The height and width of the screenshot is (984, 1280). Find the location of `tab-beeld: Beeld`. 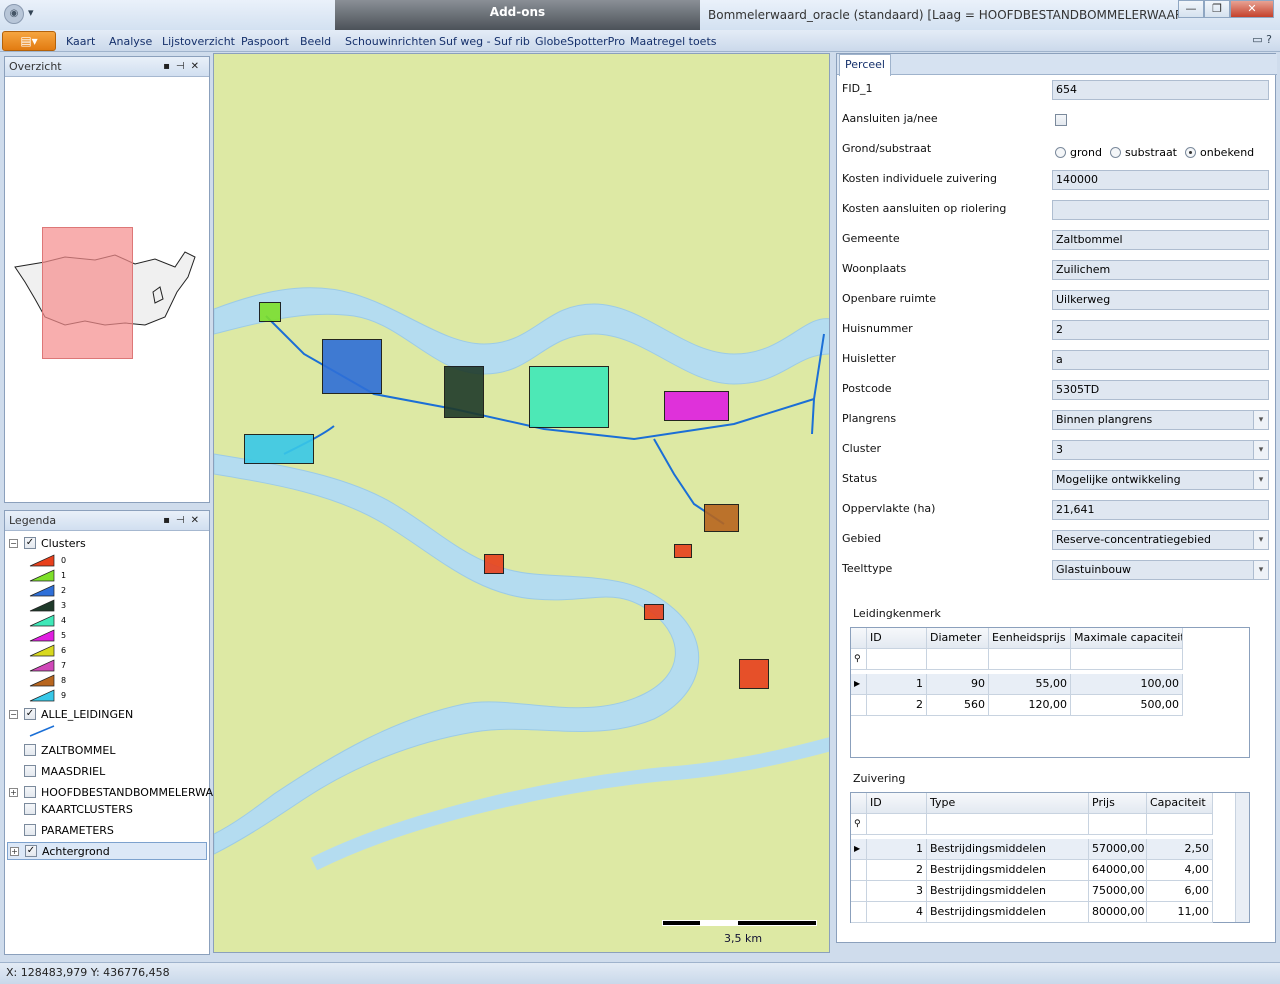

tab-beeld: Beeld is located at coordinates (315, 41).